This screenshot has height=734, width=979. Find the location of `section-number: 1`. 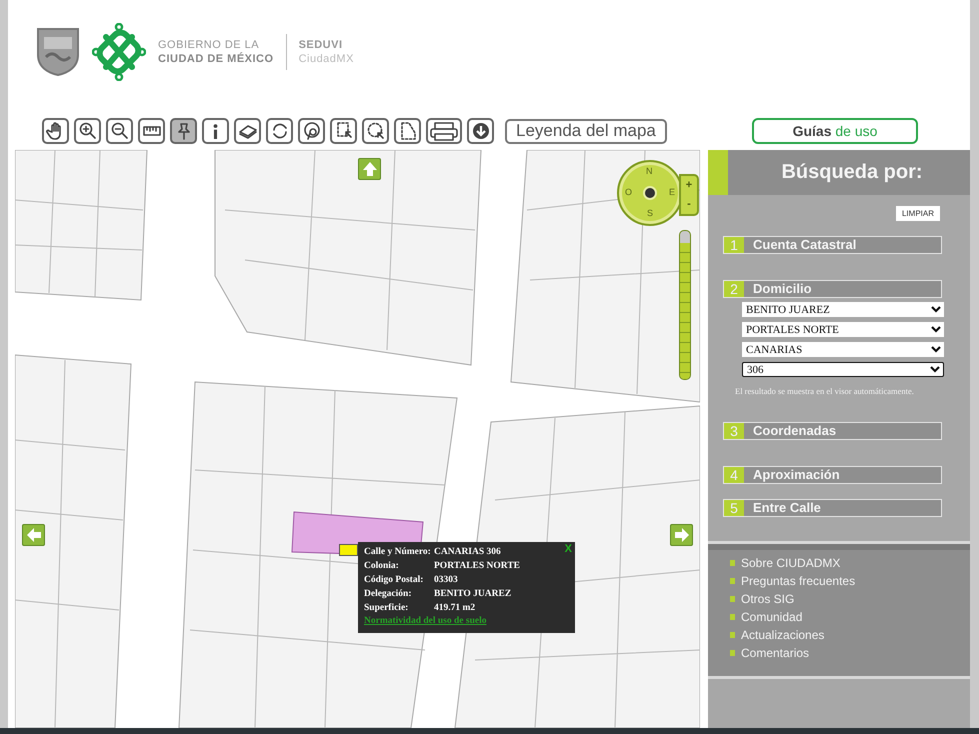

section-number: 1 is located at coordinates (734, 245).